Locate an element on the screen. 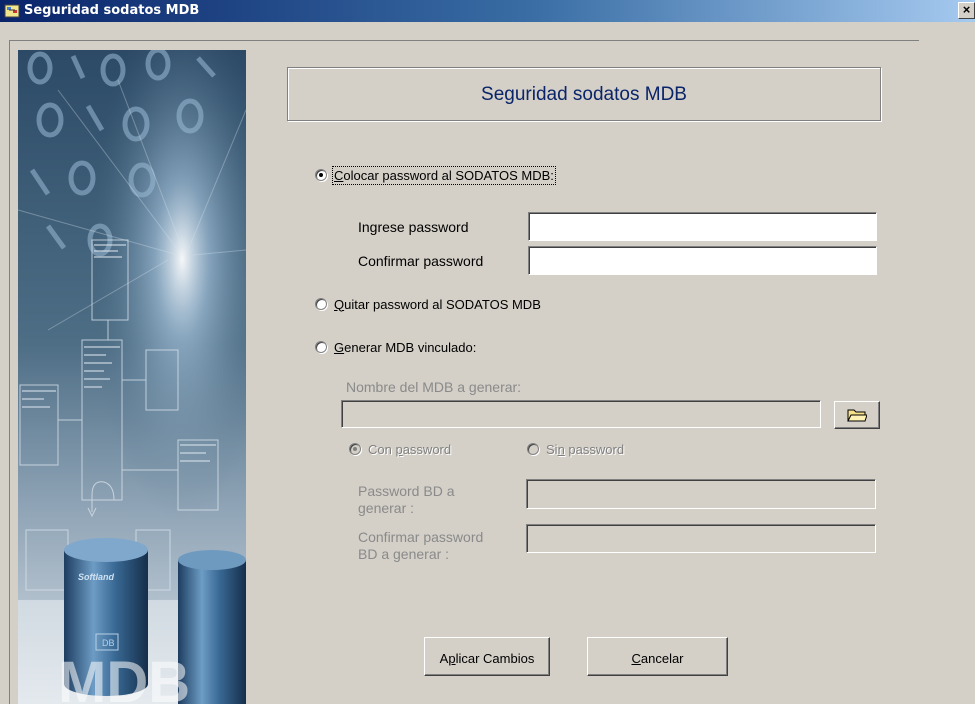 The width and height of the screenshot is (975, 704). radio-remove-password-label: Quitar password al SODATOS MDB is located at coordinates (437, 304).